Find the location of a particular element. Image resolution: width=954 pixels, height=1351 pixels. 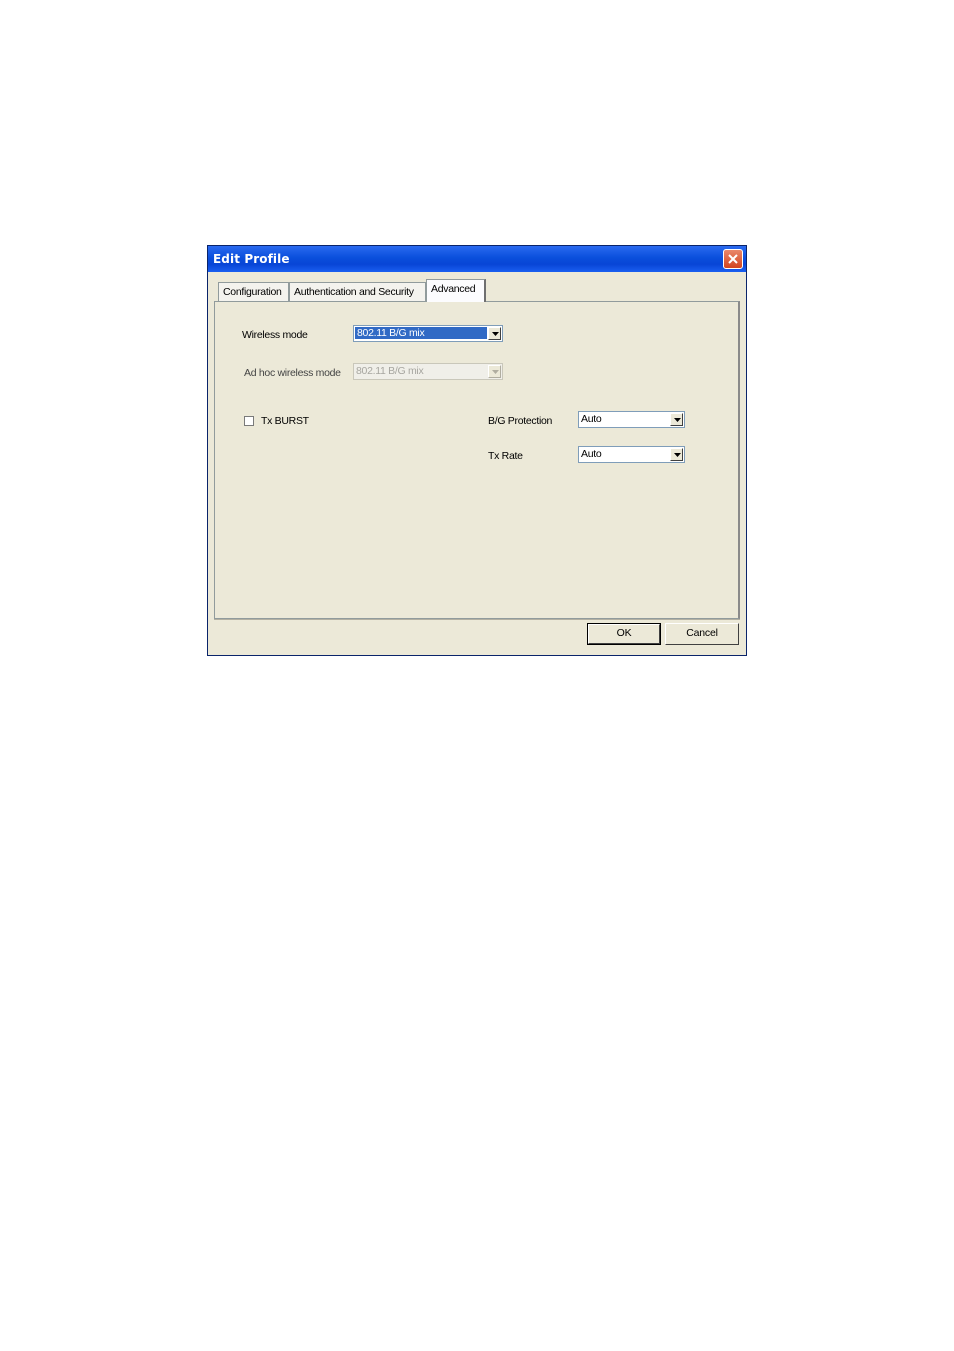

tx-rate-select: Auto is located at coordinates (631, 454).